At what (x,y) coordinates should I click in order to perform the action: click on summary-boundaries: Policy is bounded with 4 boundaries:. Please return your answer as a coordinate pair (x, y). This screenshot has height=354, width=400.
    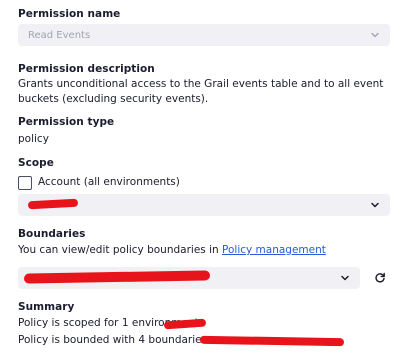
    Looking at the image, I should click on (114, 340).